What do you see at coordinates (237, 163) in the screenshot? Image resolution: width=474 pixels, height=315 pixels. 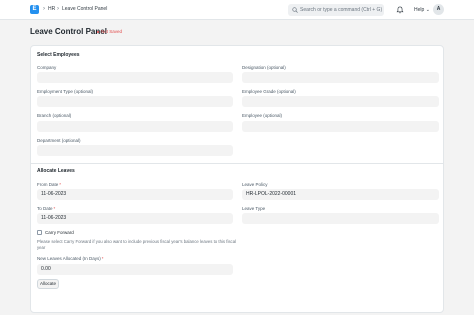 I see `section-divider` at bounding box center [237, 163].